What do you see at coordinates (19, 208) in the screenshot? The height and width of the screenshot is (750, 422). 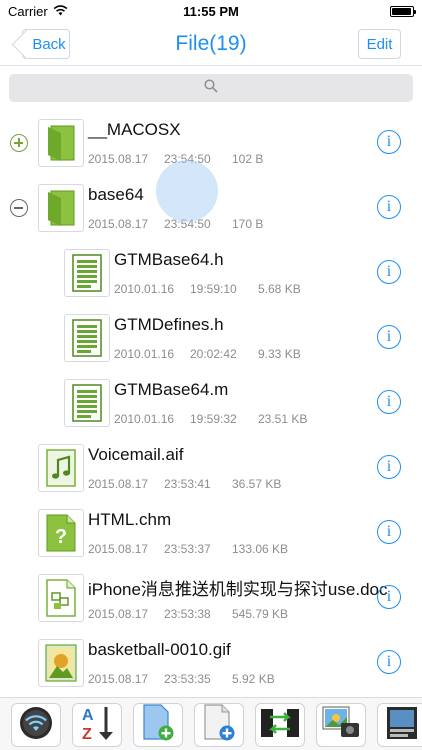 I see `collapse-icon` at bounding box center [19, 208].